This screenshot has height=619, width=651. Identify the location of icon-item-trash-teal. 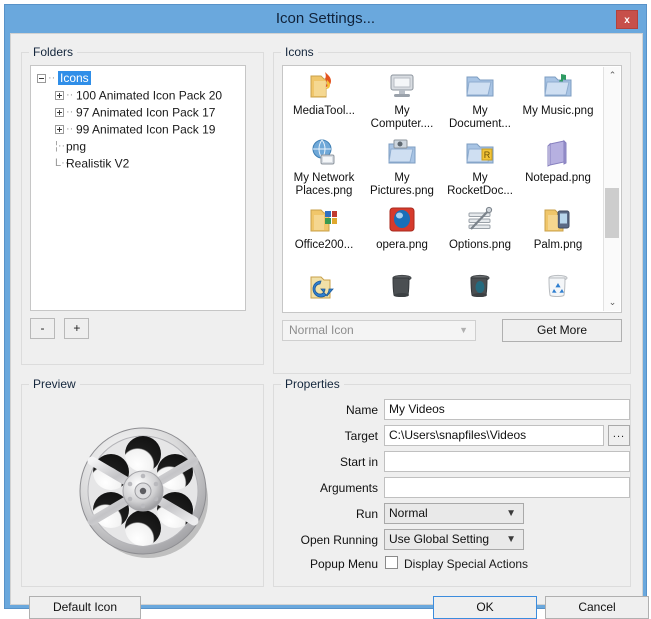
(480, 291).